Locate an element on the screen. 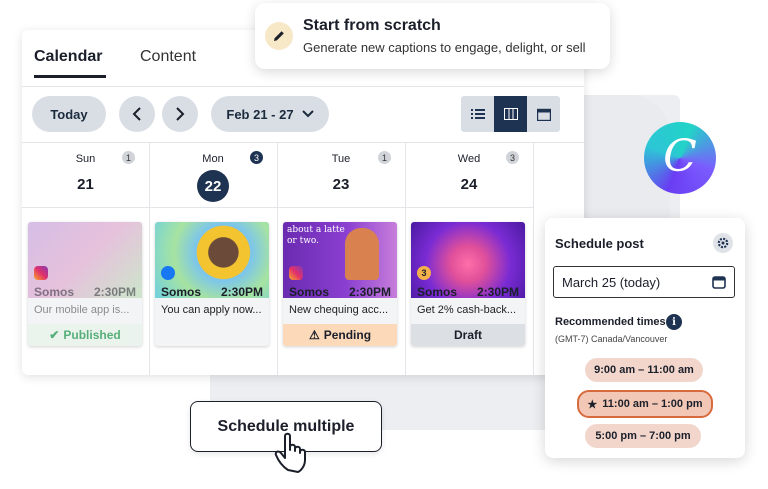  canva-logo: C is located at coordinates (680, 158).